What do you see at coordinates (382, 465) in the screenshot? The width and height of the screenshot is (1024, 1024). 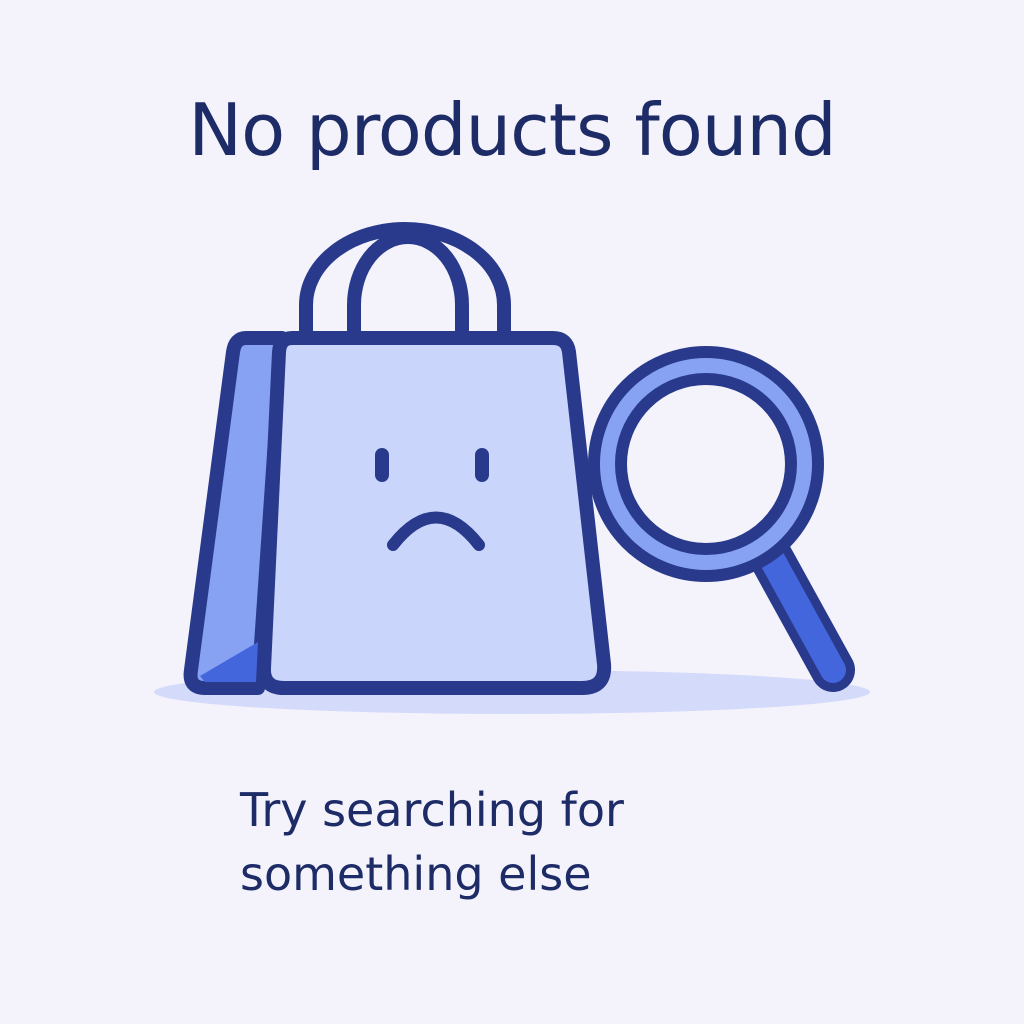 I see `left-eye` at bounding box center [382, 465].